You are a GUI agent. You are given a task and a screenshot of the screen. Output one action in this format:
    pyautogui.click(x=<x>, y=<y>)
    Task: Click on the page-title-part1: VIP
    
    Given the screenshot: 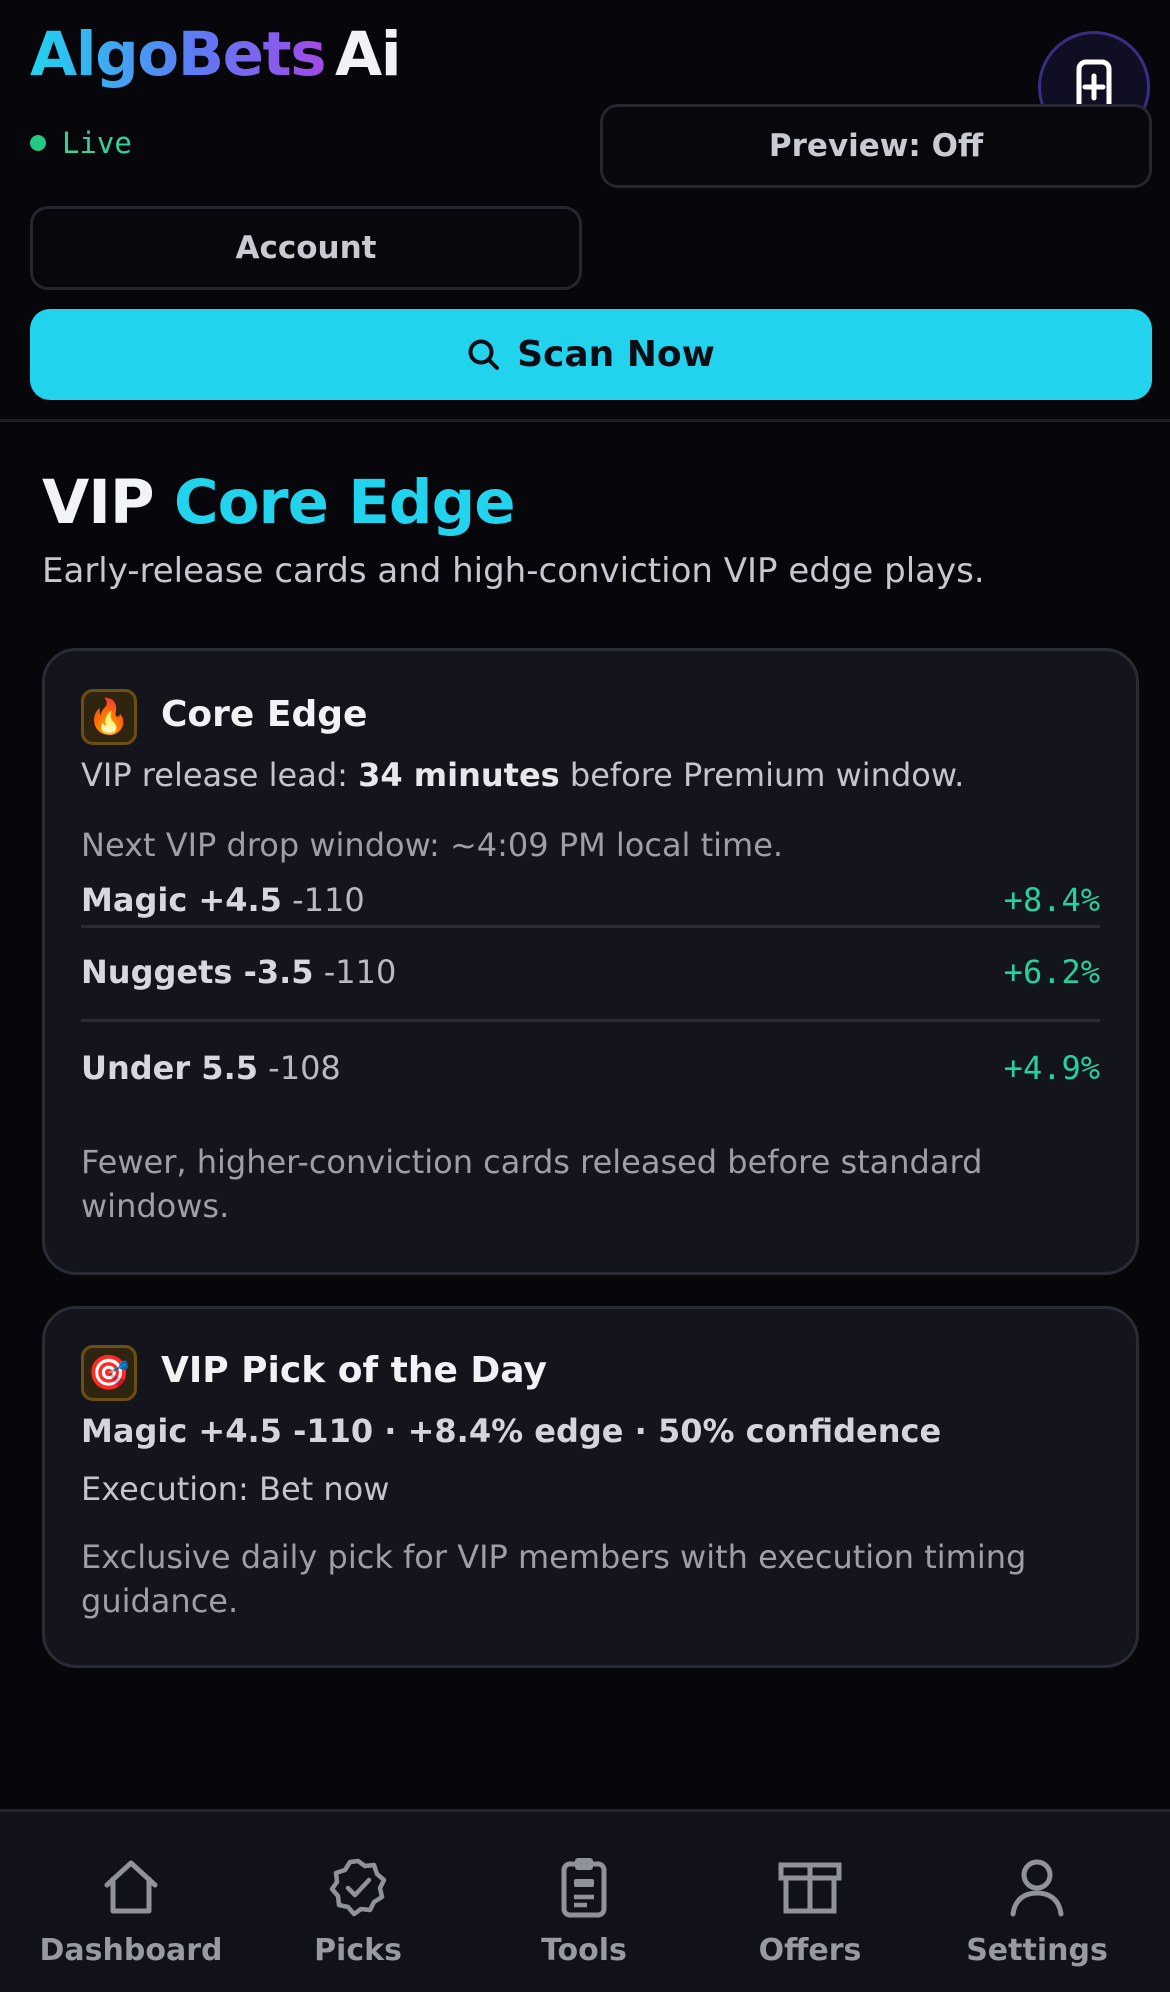 What is the action you would take?
    pyautogui.click(x=98, y=502)
    